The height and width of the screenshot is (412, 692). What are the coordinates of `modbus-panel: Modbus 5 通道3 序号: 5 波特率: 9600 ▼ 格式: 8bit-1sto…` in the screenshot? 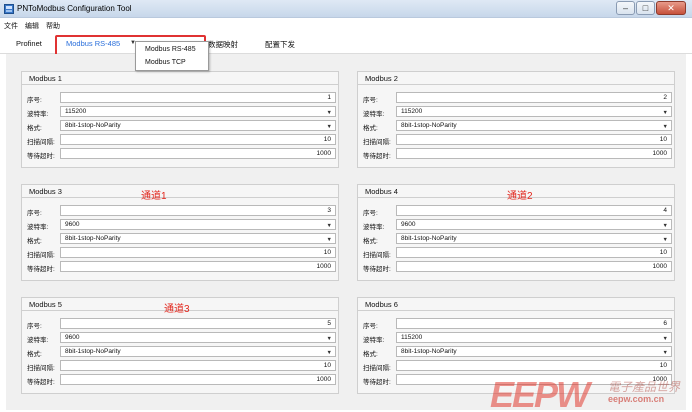 It's located at (180, 345).